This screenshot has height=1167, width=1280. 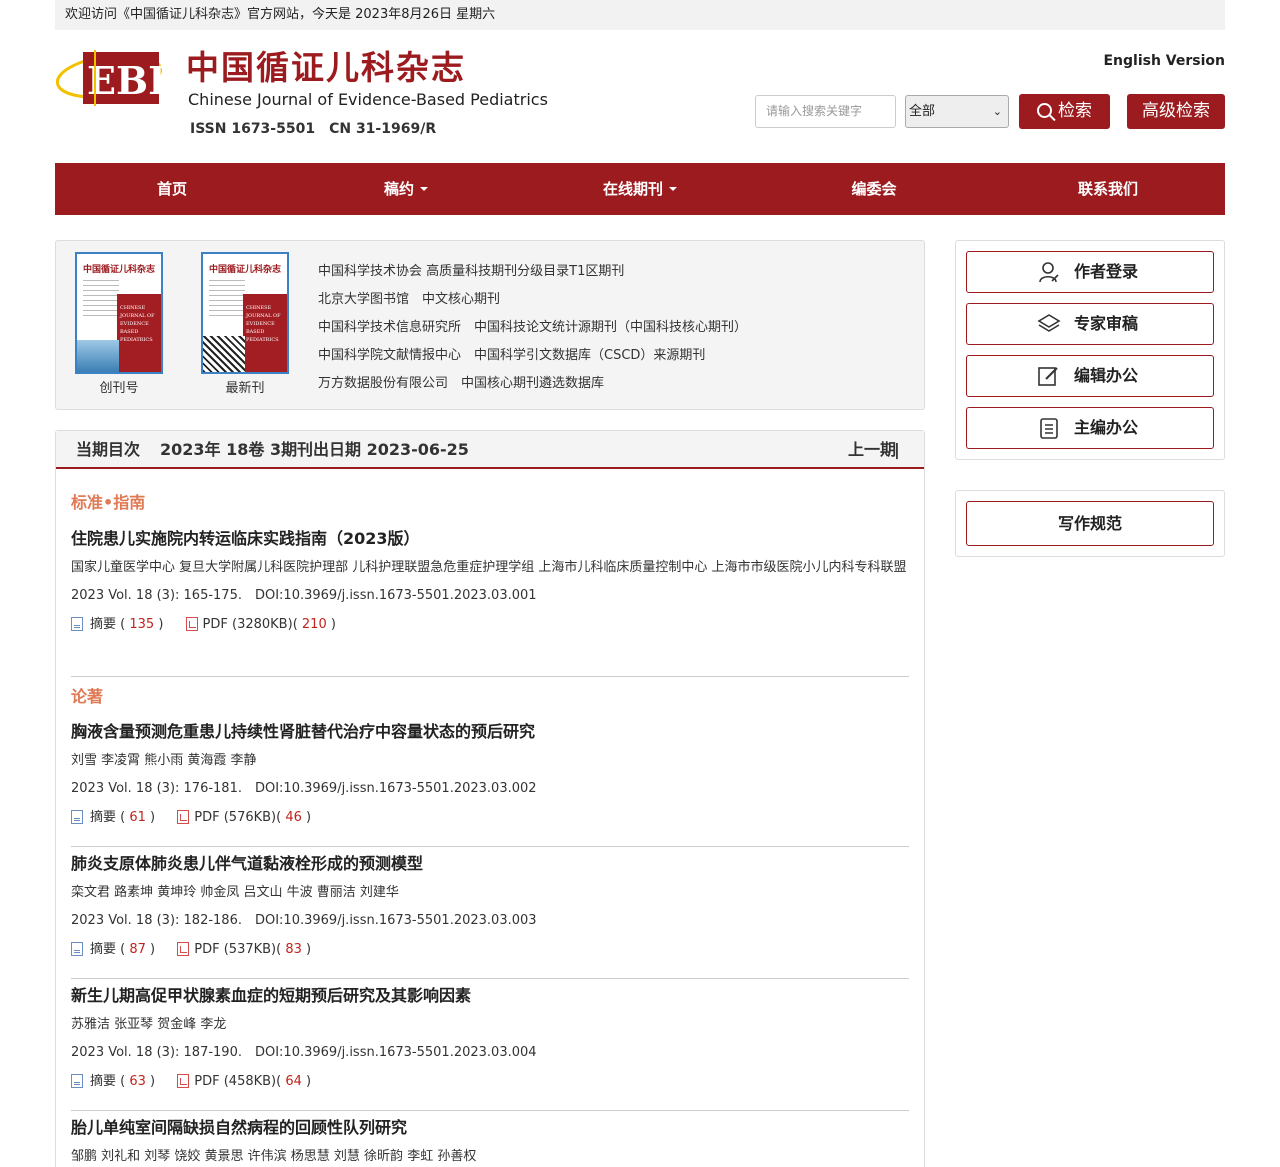 What do you see at coordinates (1106, 427) in the screenshot?
I see `chief-editor-office-label: 主编办公` at bounding box center [1106, 427].